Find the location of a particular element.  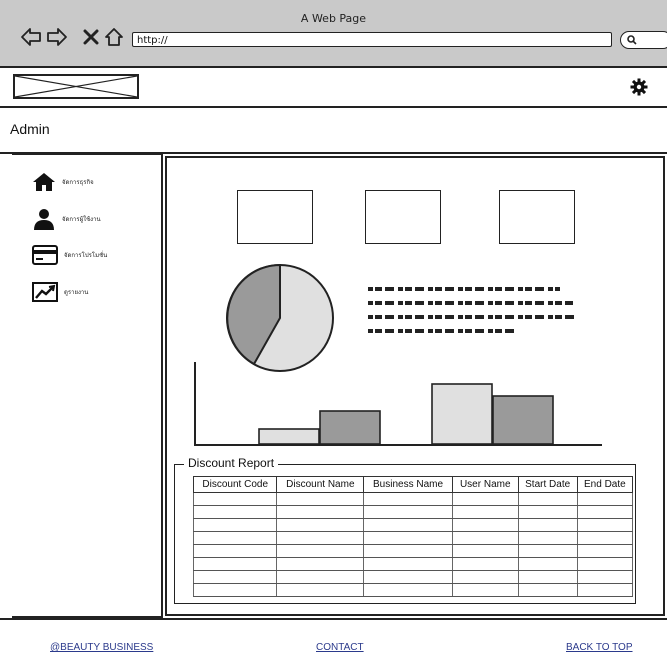

user-icon is located at coordinates (44, 219).